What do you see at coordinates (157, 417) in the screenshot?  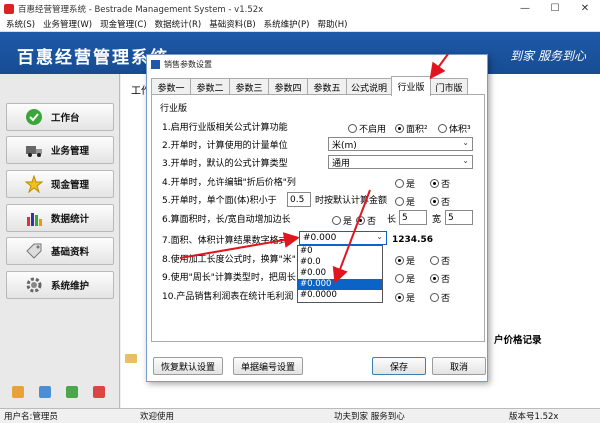 I see `status-welcome: 欢迎使用` at bounding box center [157, 417].